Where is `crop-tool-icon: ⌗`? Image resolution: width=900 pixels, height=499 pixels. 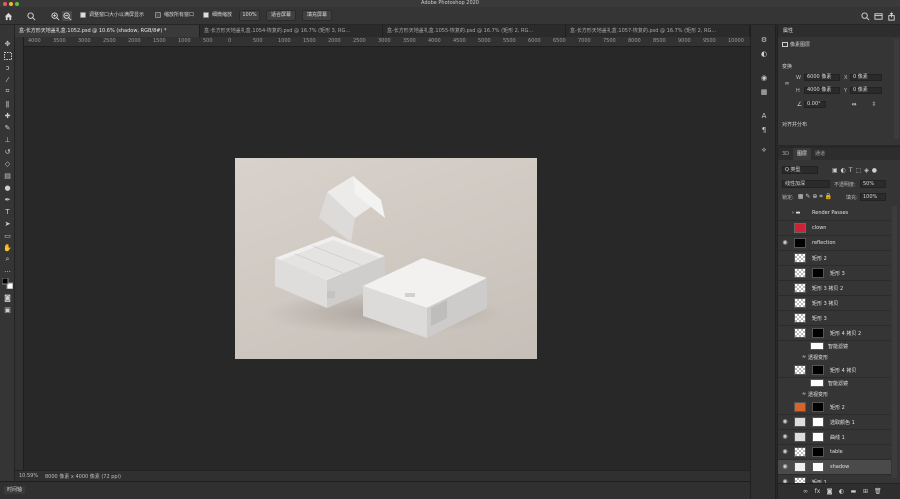
crop-tool-icon: ⌗ is located at coordinates (7, 91).